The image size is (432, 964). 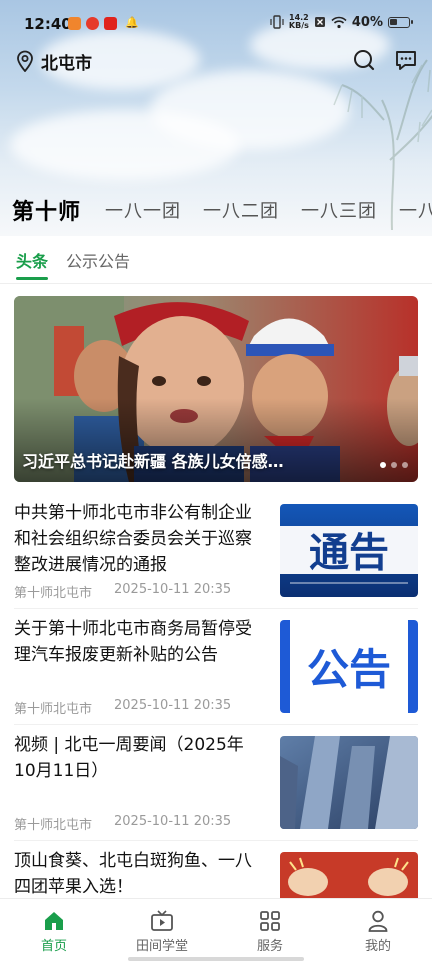 I want to click on region-tab-active: 第十师, so click(x=46, y=210).